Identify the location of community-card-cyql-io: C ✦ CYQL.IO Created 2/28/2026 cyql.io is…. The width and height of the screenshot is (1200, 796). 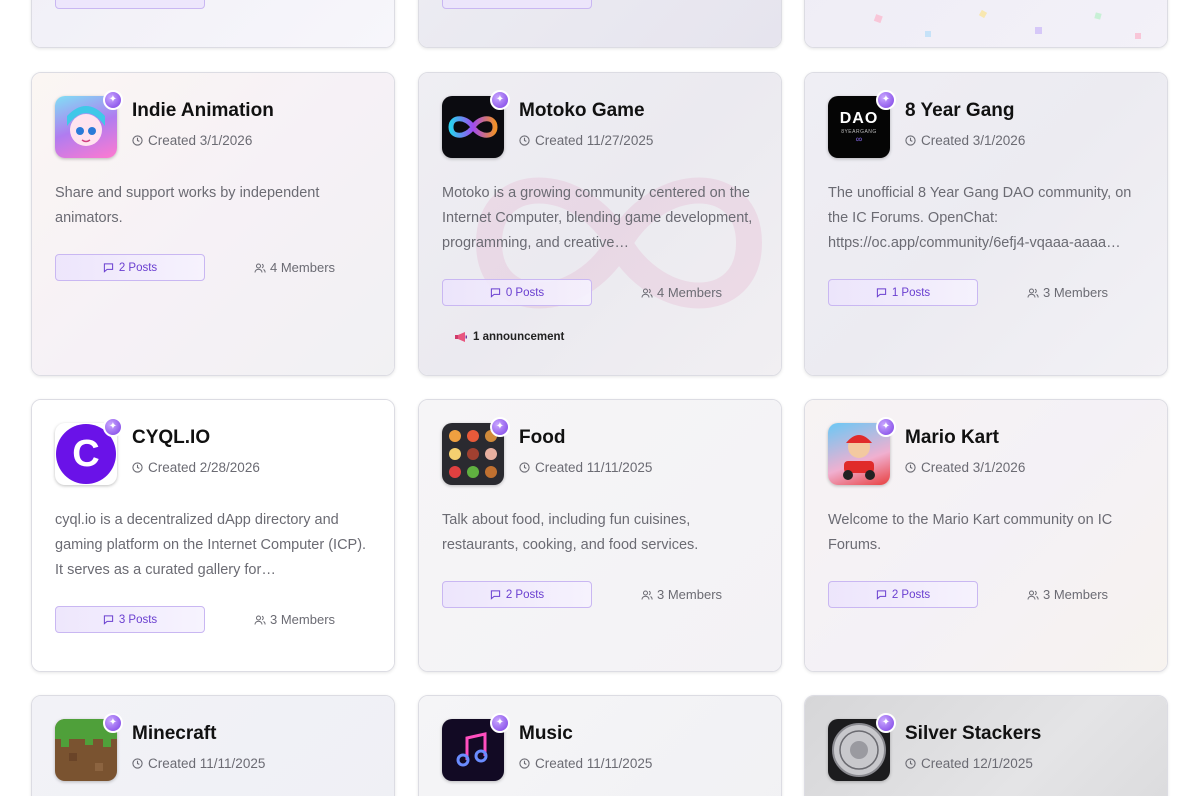
(213, 535).